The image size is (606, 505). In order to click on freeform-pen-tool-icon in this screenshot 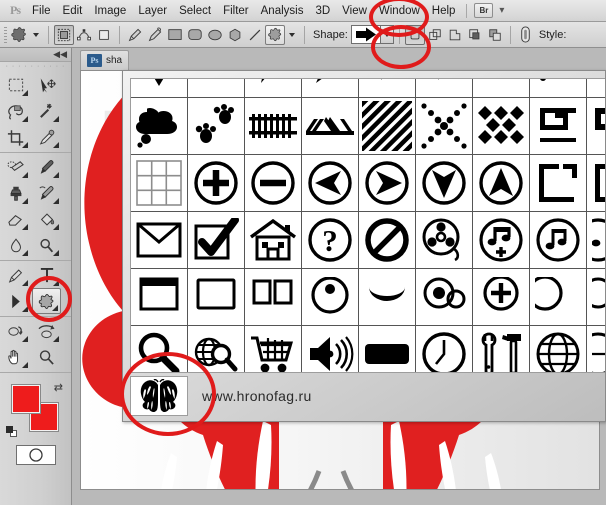, I will do `click(155, 35)`.